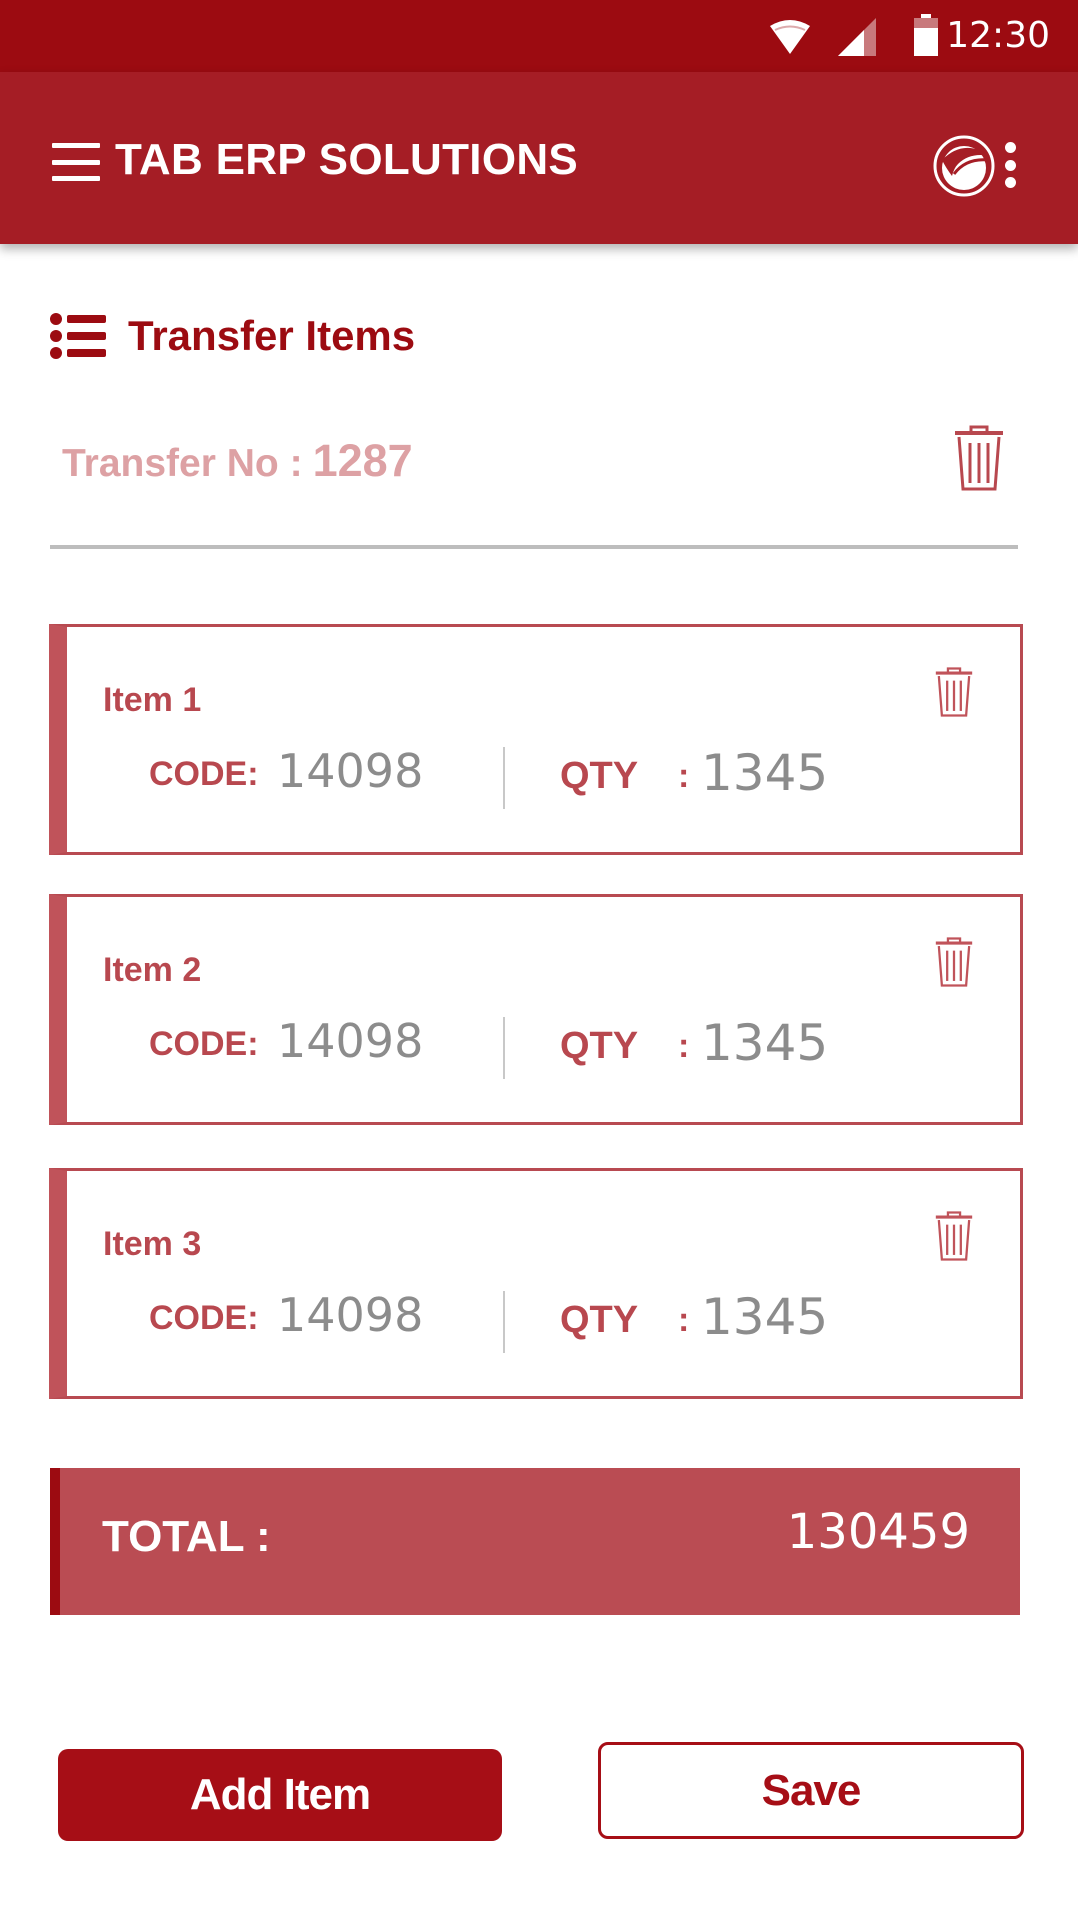  What do you see at coordinates (811, 1790) in the screenshot?
I see `save-button: Save` at bounding box center [811, 1790].